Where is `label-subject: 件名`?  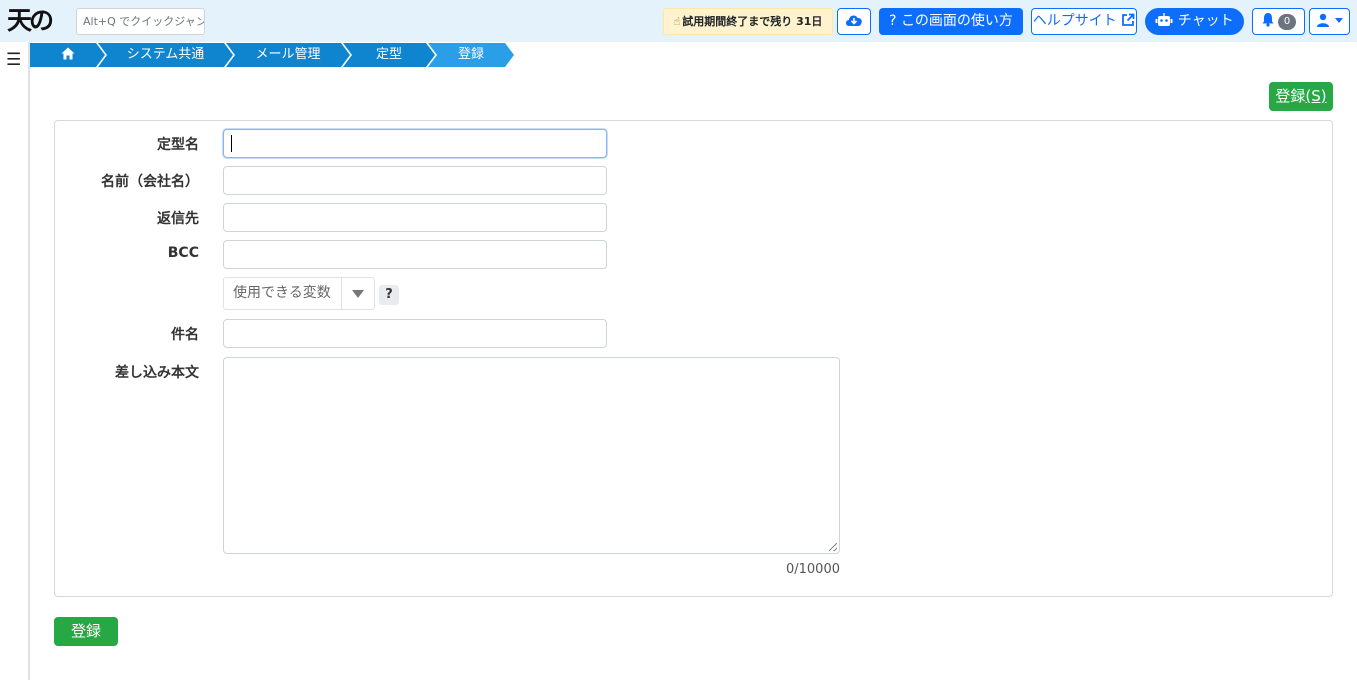 label-subject: 件名 is located at coordinates (185, 335).